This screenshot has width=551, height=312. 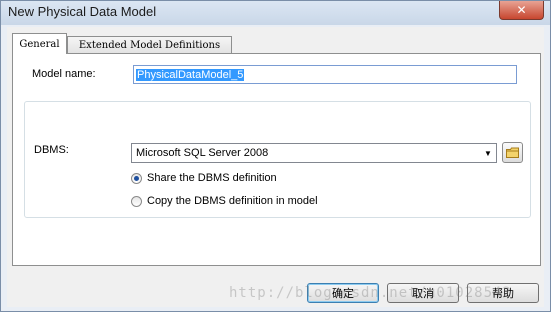 I want to click on tab-extended-label: Extended Model Definitions, so click(x=149, y=45).